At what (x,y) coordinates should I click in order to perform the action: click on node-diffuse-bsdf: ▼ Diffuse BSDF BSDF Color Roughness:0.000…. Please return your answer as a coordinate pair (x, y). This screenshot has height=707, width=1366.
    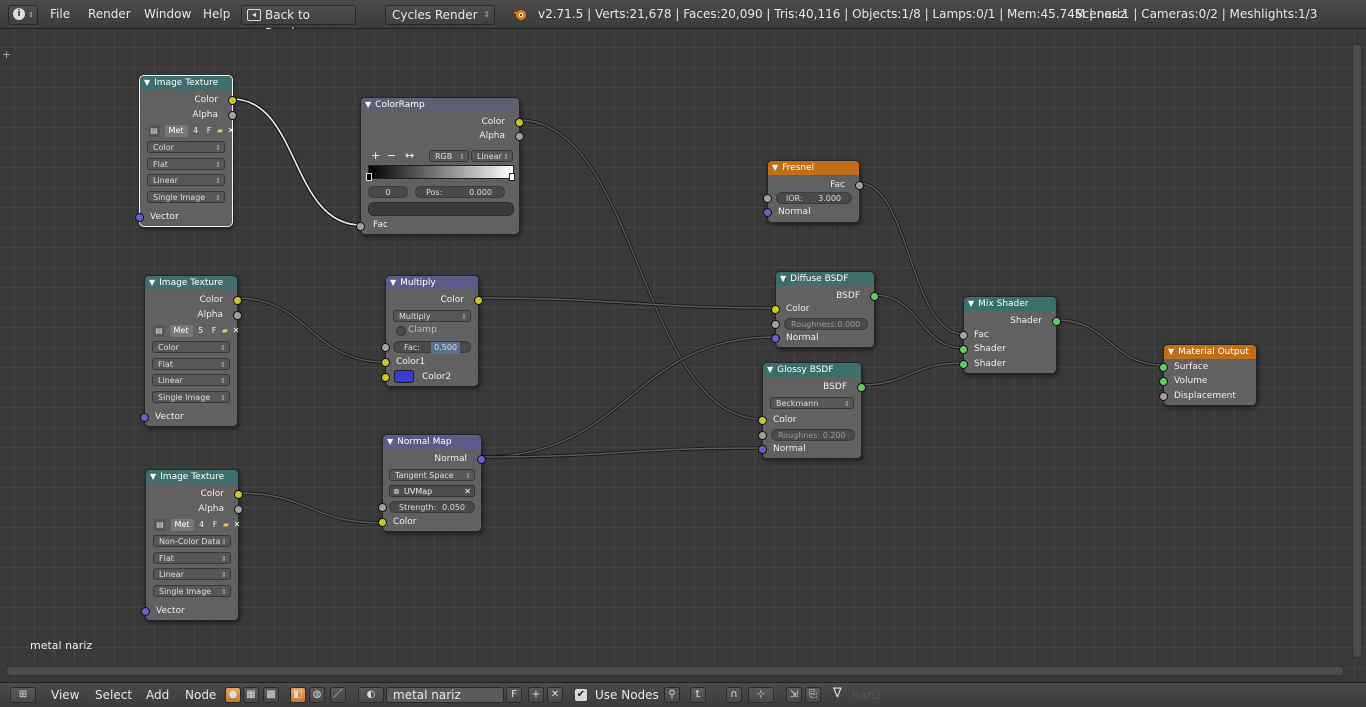
    Looking at the image, I should click on (825, 309).